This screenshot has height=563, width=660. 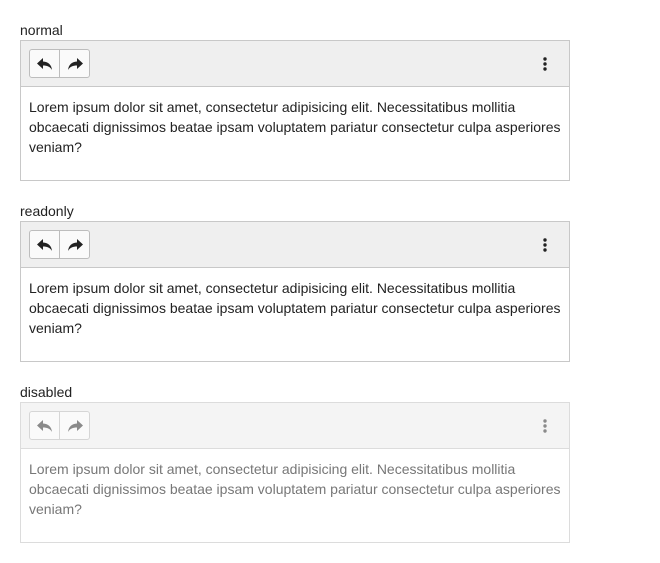 I want to click on editor-label: normal, so click(x=41, y=30).